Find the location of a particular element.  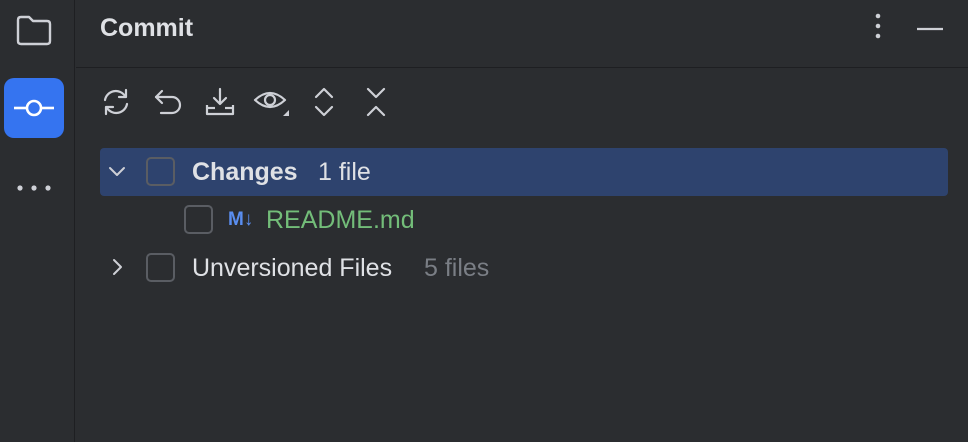

folder-icon is located at coordinates (34, 30).